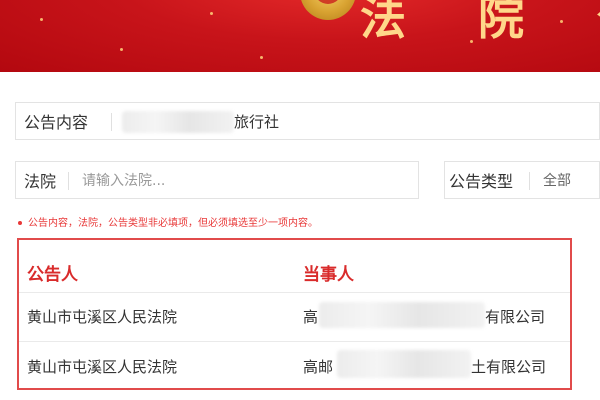 The width and height of the screenshot is (600, 400). What do you see at coordinates (40, 181) in the screenshot?
I see `court-label: 法院` at bounding box center [40, 181].